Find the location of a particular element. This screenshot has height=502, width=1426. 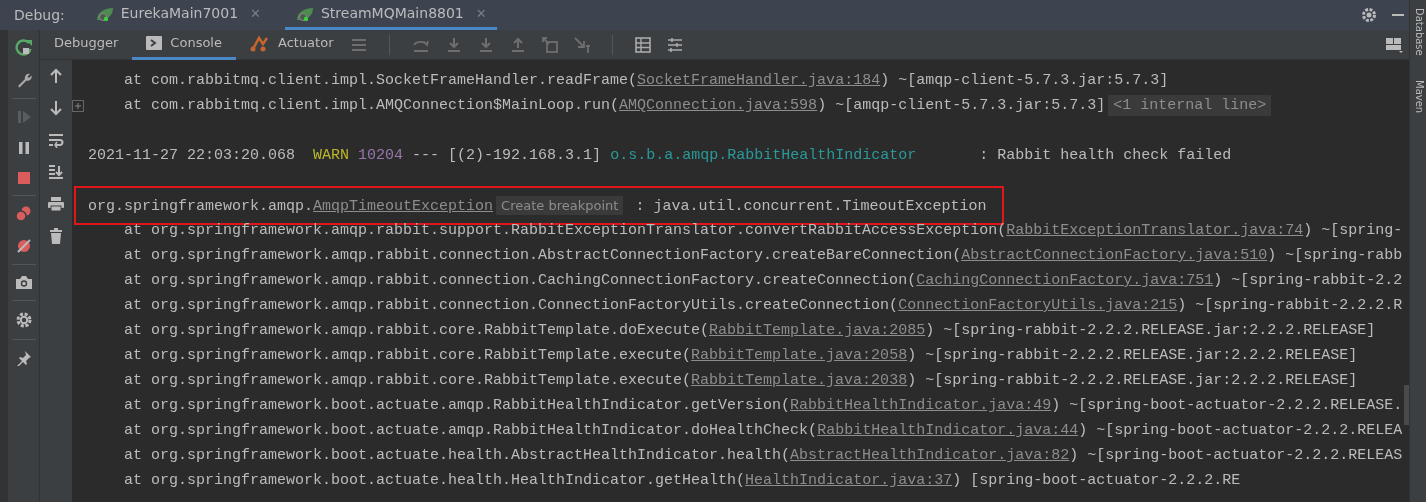

camera-icon is located at coordinates (23, 282).